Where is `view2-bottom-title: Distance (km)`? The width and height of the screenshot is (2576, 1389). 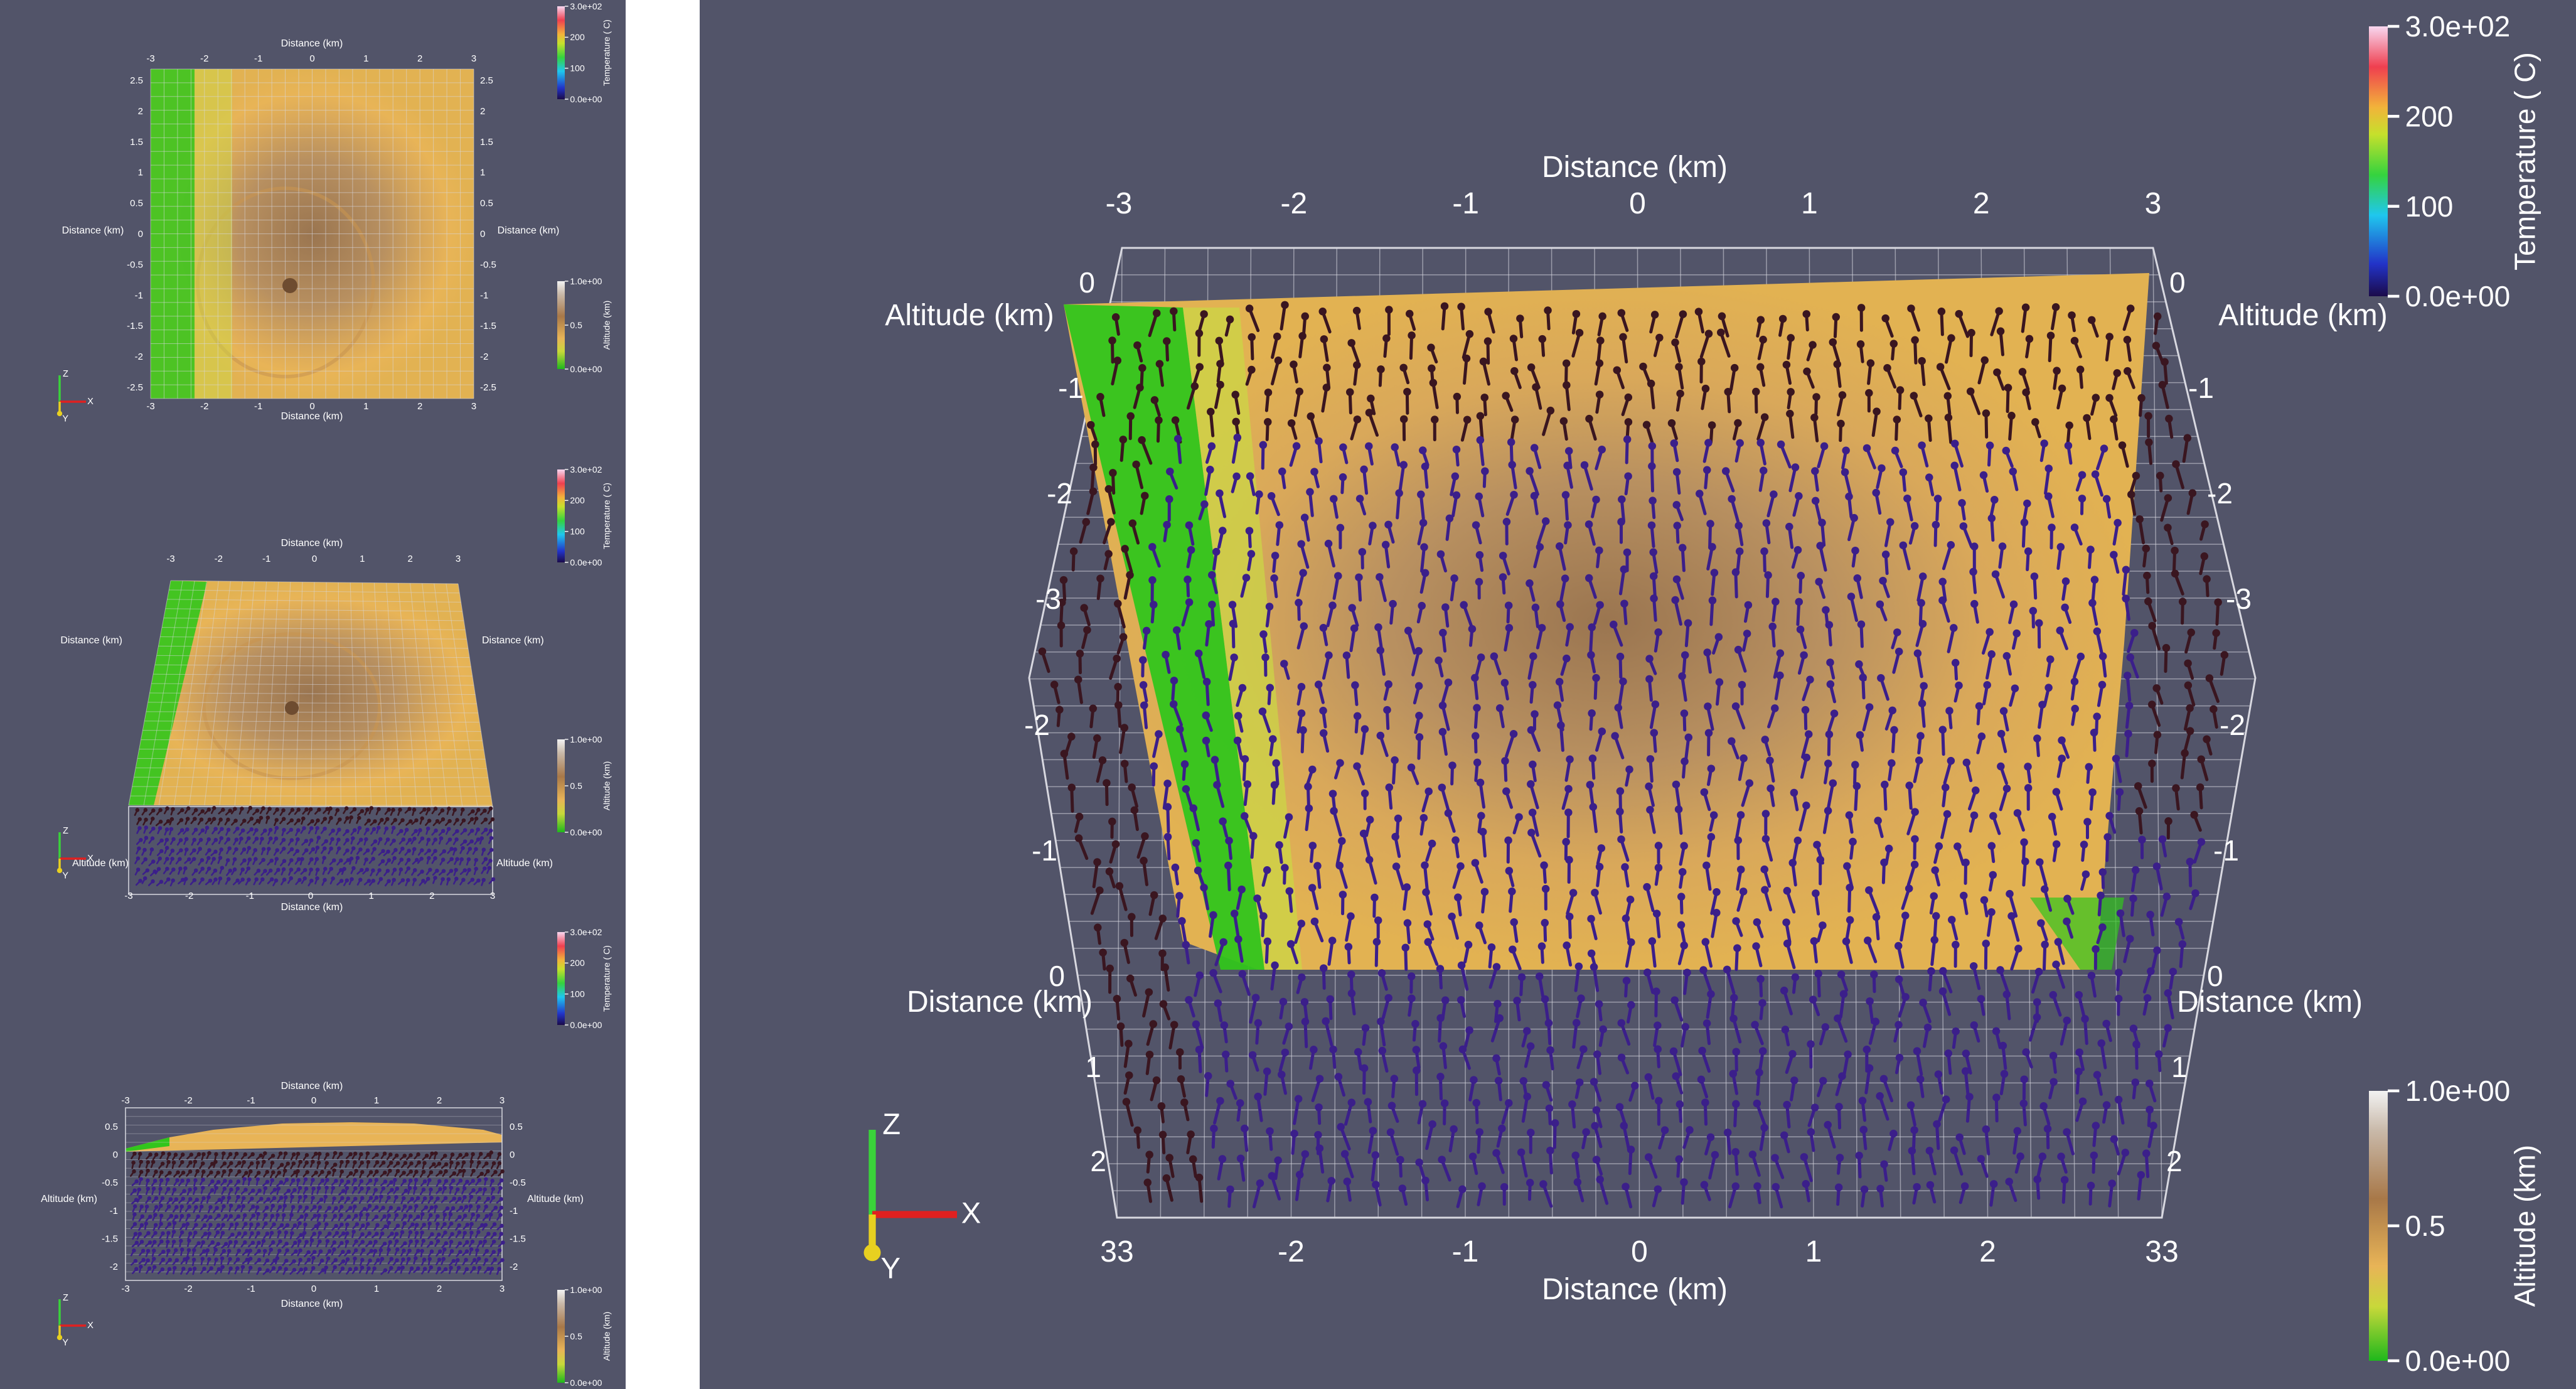
view2-bottom-title: Distance (km) is located at coordinates (312, 907).